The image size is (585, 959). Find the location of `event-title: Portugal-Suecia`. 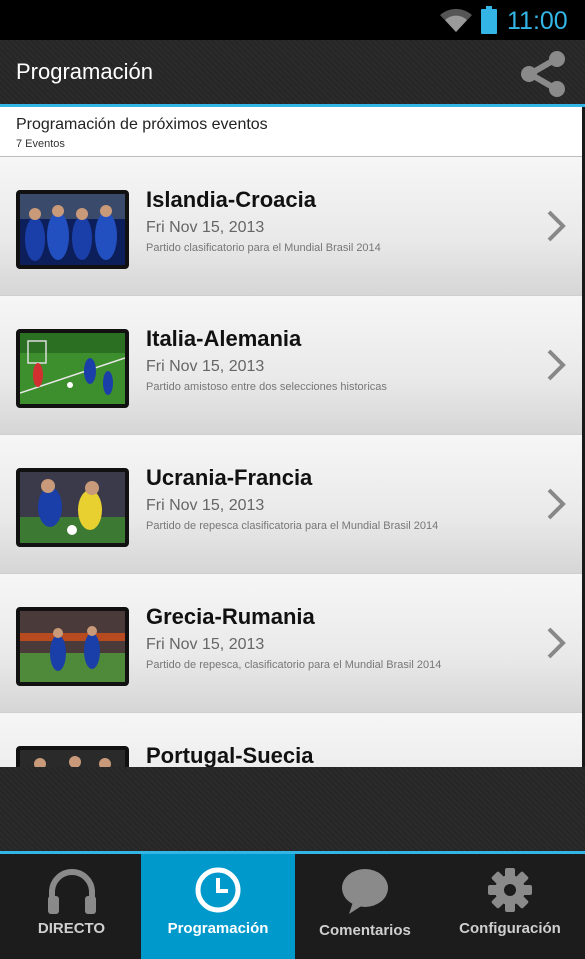

event-title: Portugal-Suecia is located at coordinates (230, 755).